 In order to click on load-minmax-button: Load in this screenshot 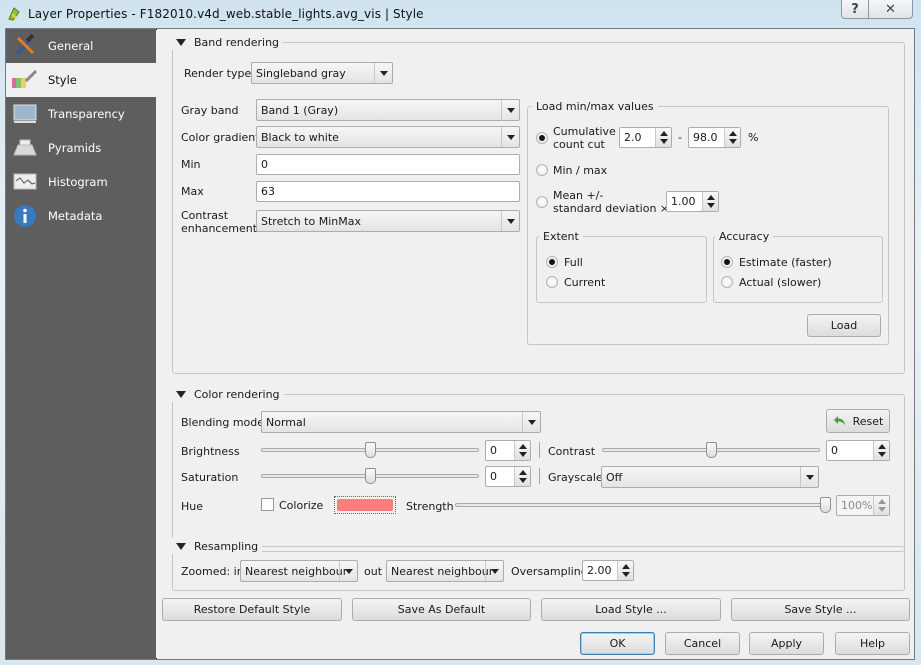, I will do `click(844, 325)`.